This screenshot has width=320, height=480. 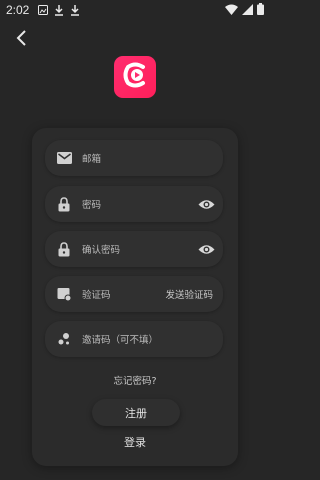 I want to click on chevron-left-icon, so click(x=22, y=40).